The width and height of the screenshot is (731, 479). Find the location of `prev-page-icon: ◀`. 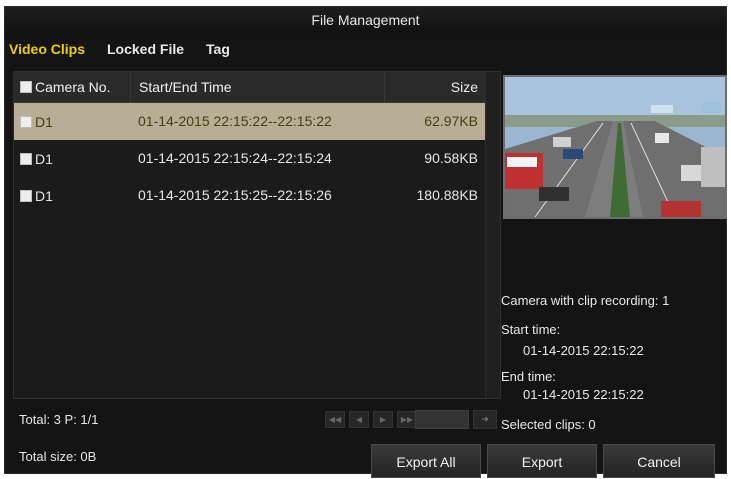

prev-page-icon: ◀ is located at coordinates (359, 419).